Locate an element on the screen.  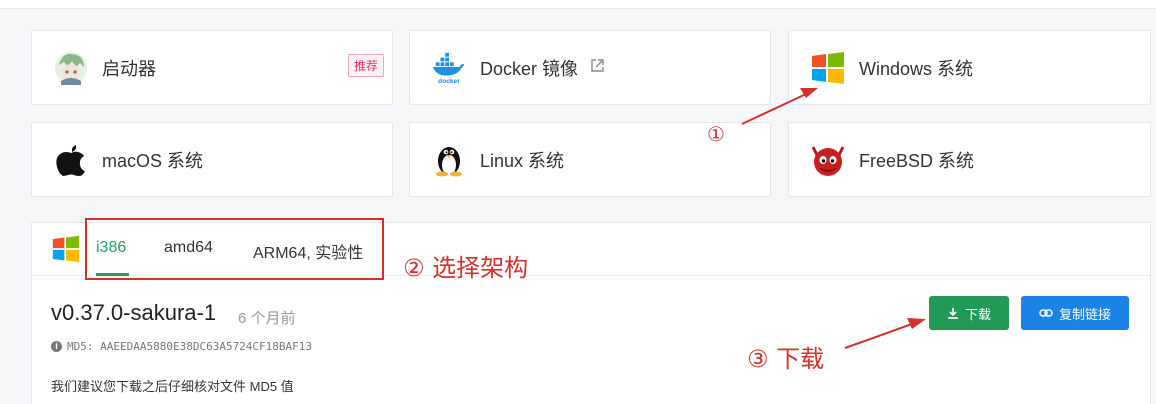
annotation-step-1: ① is located at coordinates (716, 134).